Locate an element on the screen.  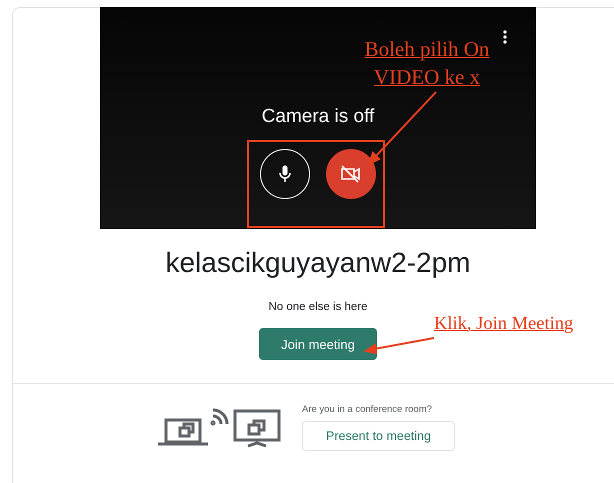
mic-toggle is located at coordinates (285, 174).